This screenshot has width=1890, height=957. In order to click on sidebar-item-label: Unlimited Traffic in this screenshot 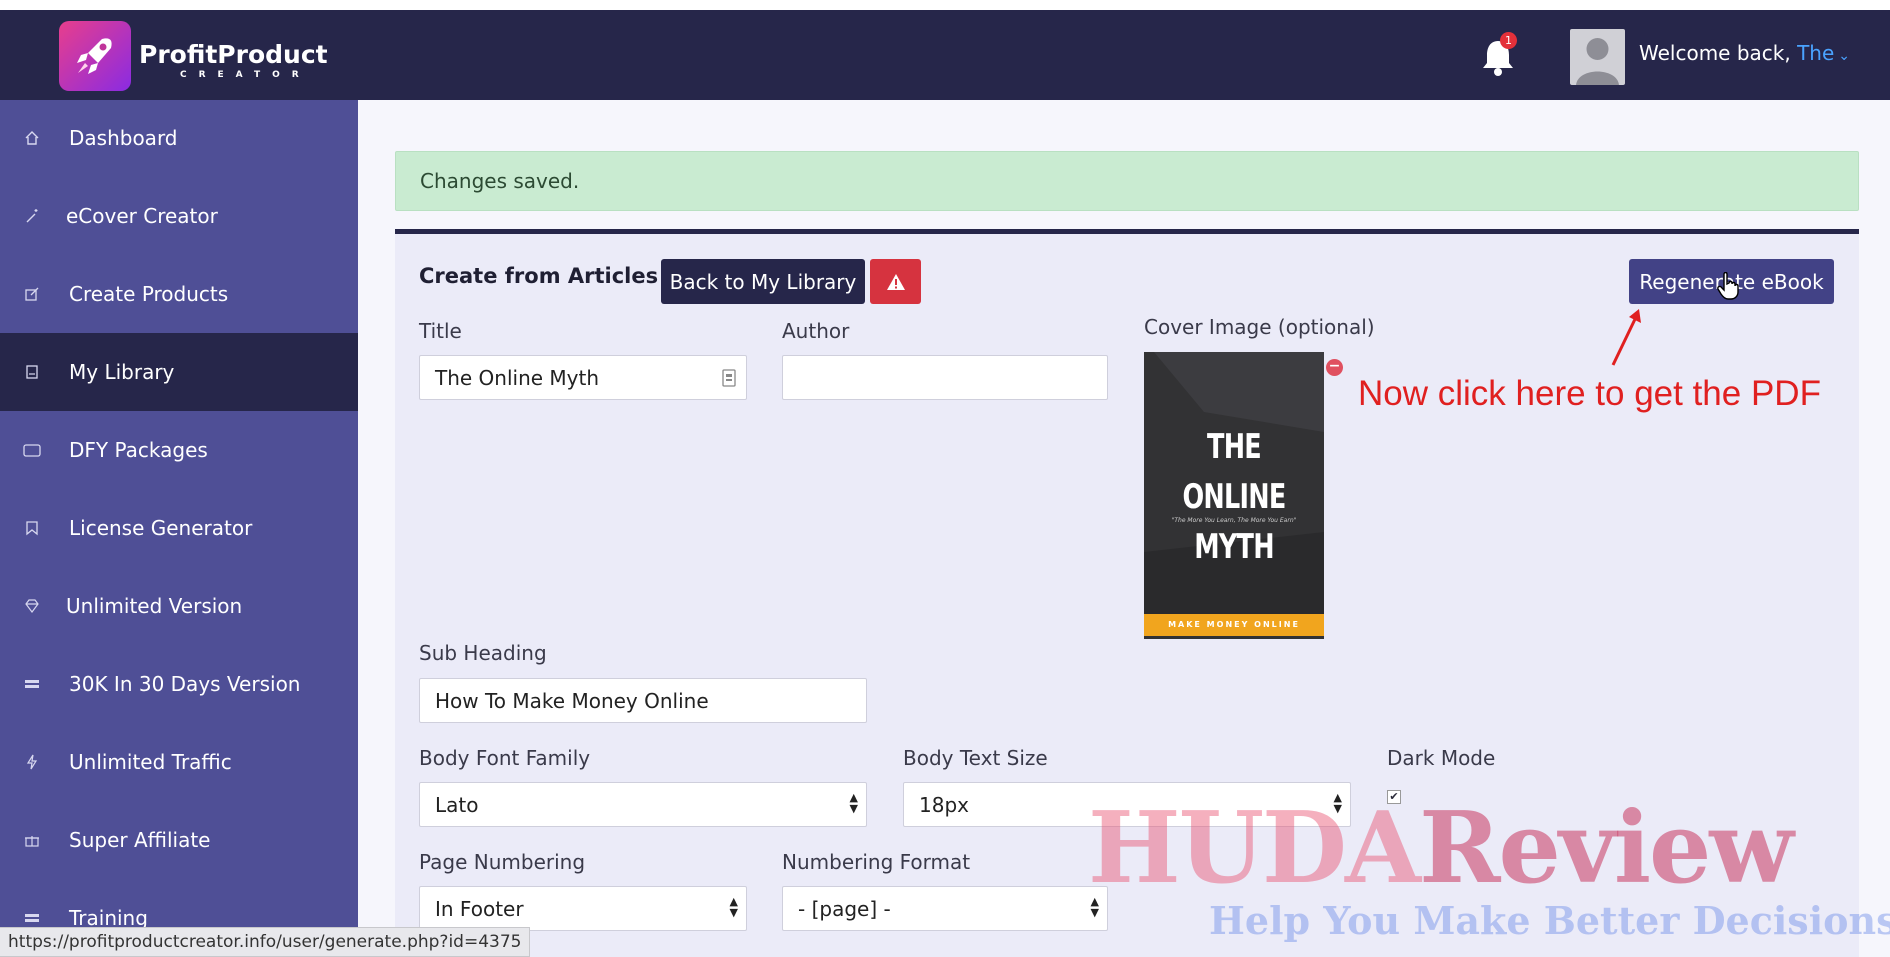, I will do `click(150, 762)`.